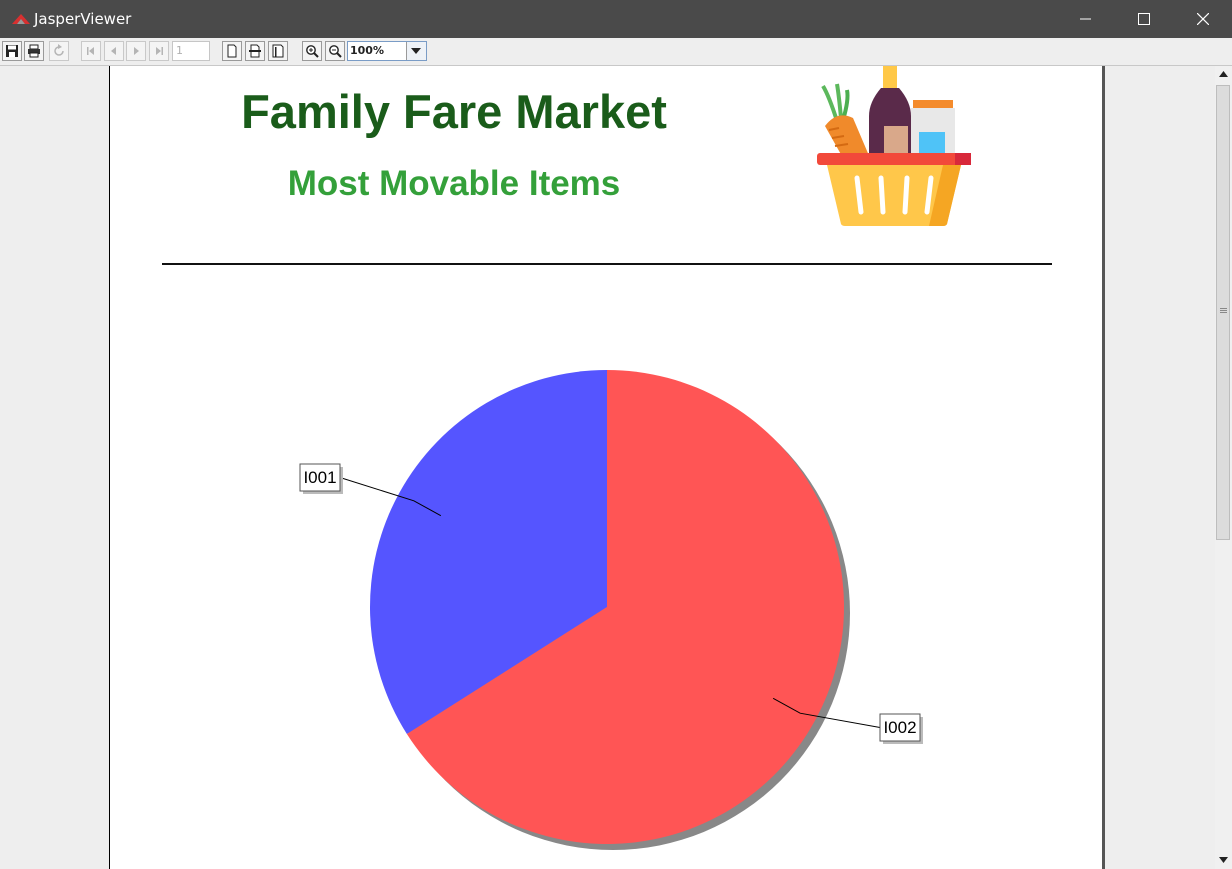 This screenshot has height=869, width=1232. I want to click on scroll-up-button, so click(1223, 74).